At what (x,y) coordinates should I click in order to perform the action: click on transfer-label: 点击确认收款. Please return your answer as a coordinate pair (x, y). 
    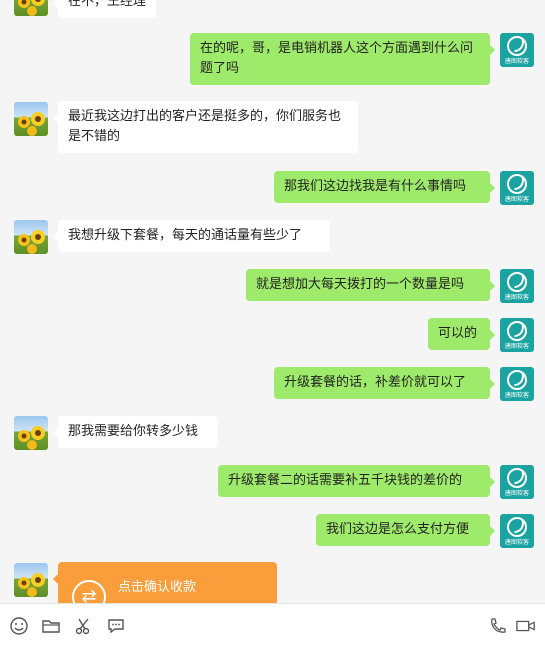
    Looking at the image, I should click on (157, 587).